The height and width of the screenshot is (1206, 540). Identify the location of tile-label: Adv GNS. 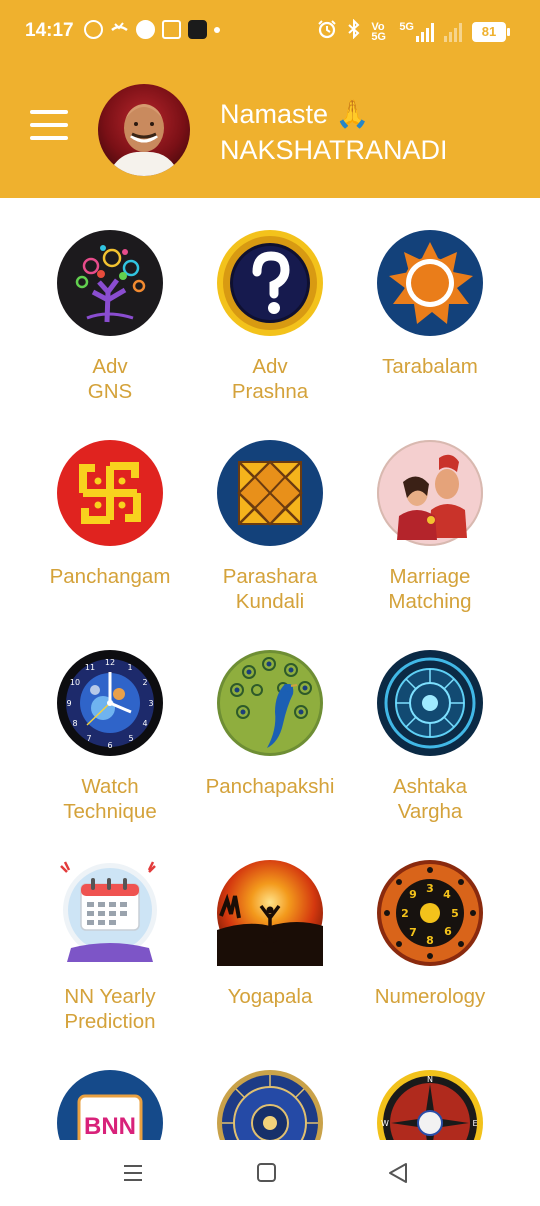
(110, 379).